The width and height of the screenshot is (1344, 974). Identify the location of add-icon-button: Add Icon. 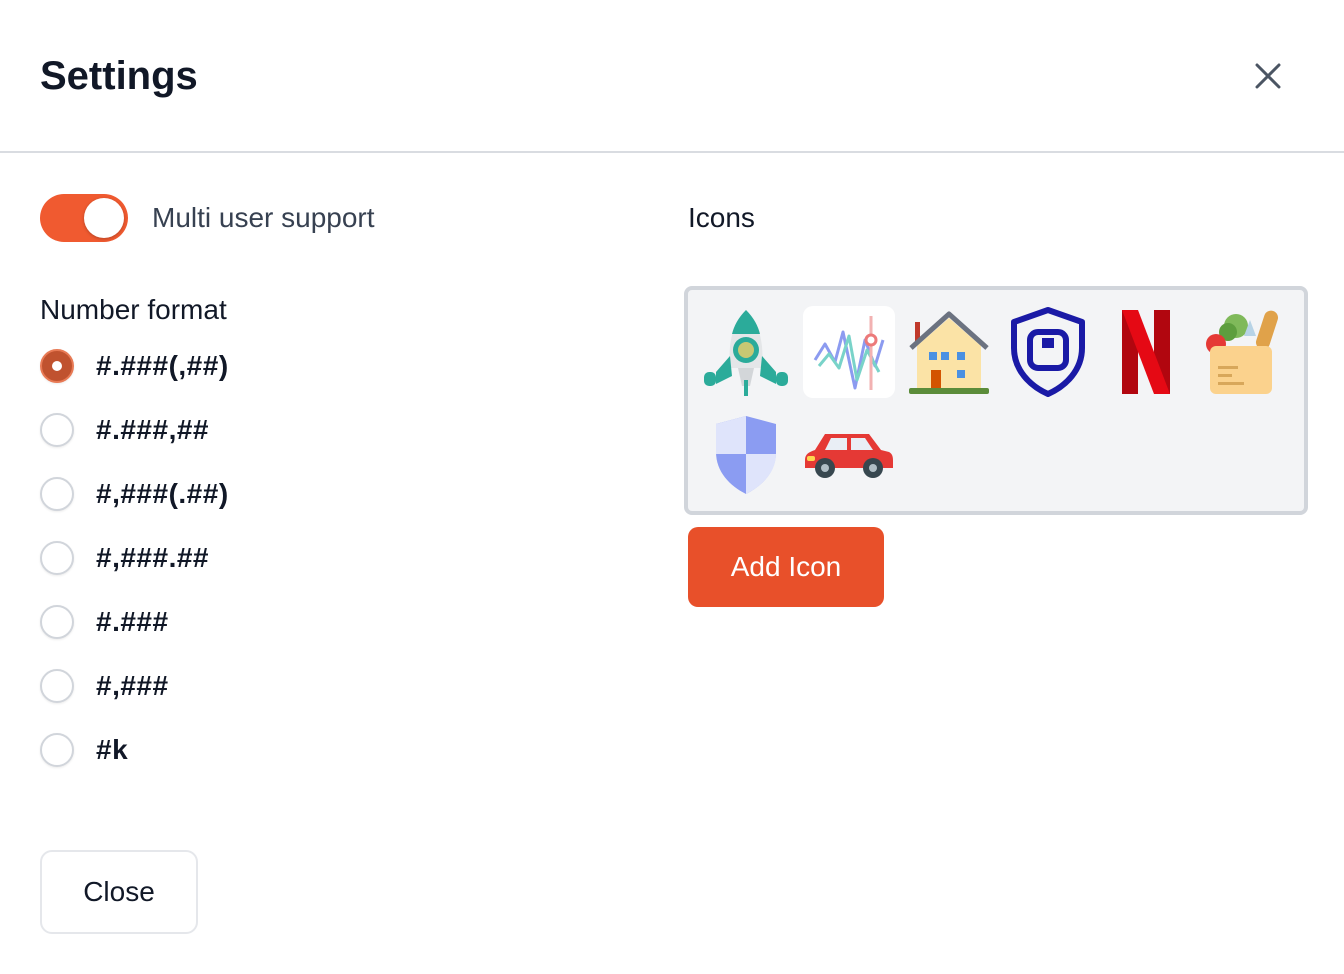
(786, 567).